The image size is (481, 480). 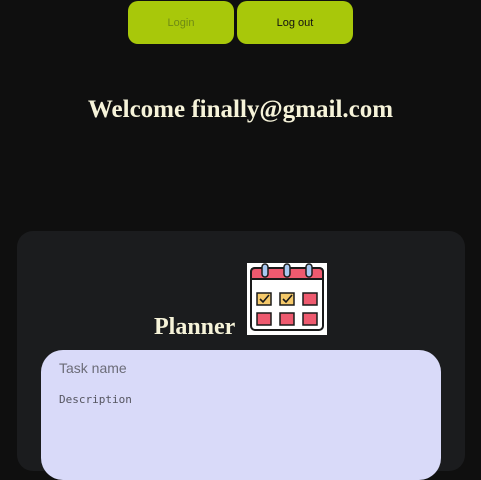 What do you see at coordinates (195, 327) in the screenshot?
I see `planner-title: Planner` at bounding box center [195, 327].